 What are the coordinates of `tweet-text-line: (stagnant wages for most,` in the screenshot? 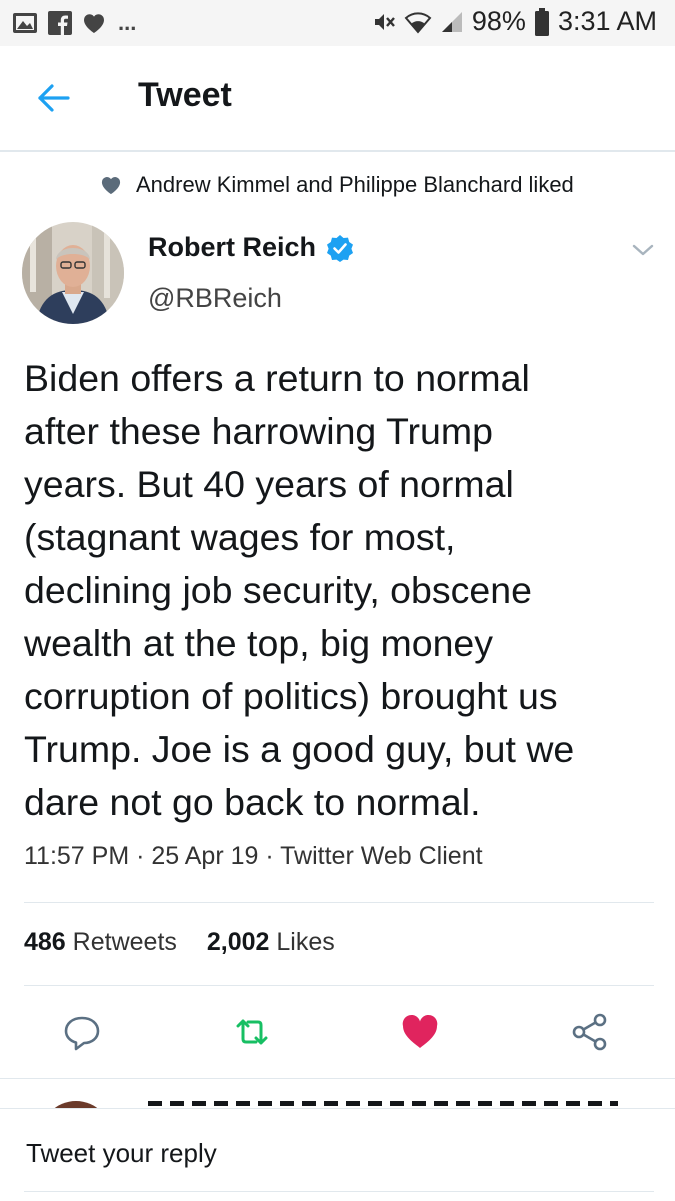 It's located at (240, 537).